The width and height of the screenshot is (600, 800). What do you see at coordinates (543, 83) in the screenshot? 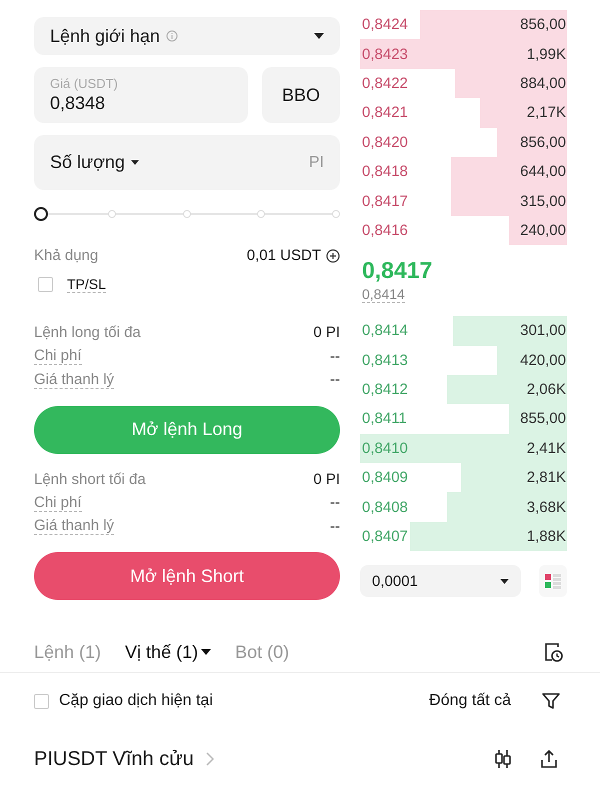
I see `ask-amount: 884,00` at bounding box center [543, 83].